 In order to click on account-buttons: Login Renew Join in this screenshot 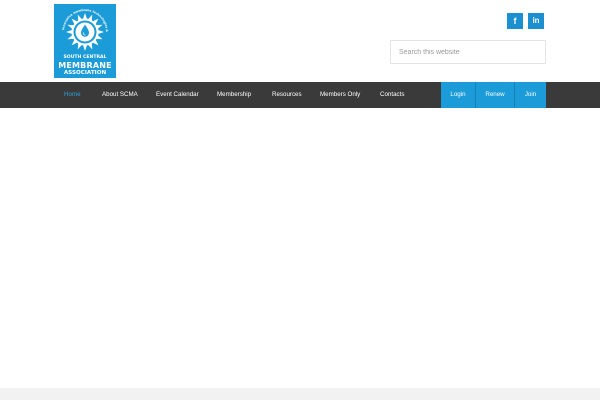, I will do `click(493, 95)`.